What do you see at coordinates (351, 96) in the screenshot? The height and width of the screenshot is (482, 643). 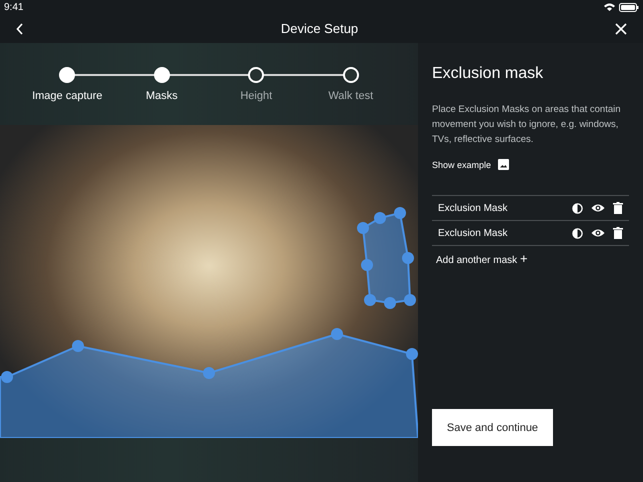 I see `step-label: Walk test` at bounding box center [351, 96].